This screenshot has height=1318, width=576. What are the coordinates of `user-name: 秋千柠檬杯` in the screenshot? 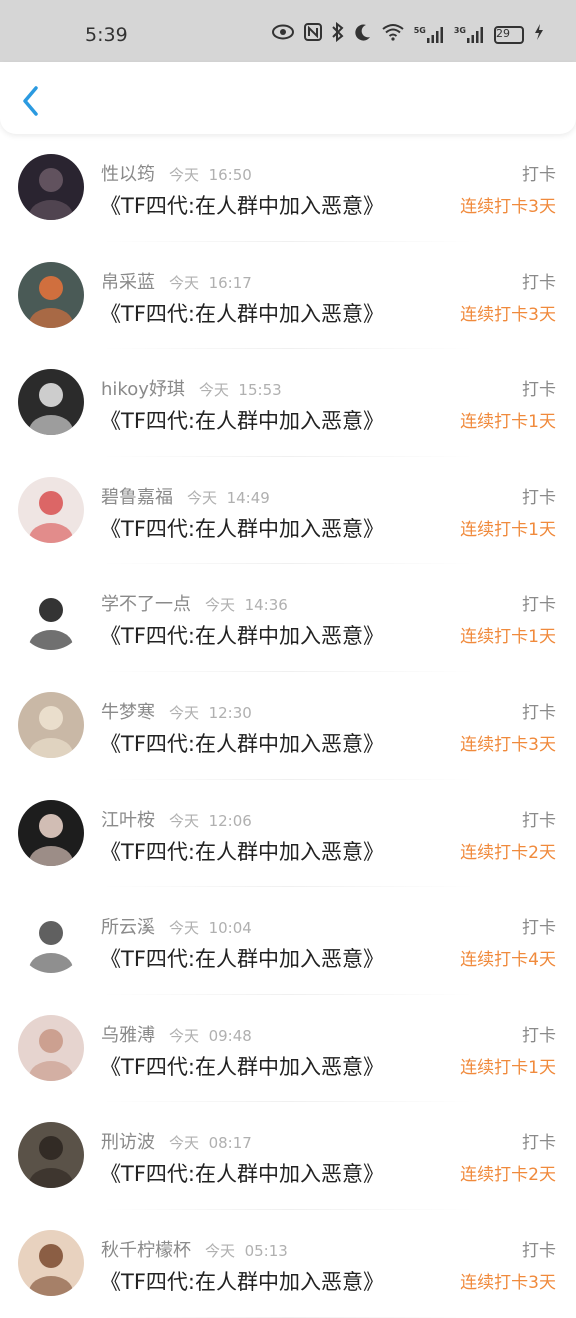 It's located at (146, 1250).